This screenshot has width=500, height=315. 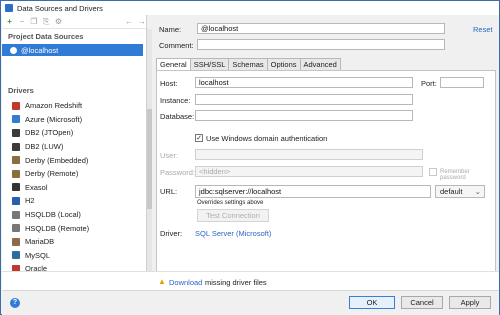 I want to click on missing-driver-warning: ▲ Download missing driver files, so click(x=250, y=280).